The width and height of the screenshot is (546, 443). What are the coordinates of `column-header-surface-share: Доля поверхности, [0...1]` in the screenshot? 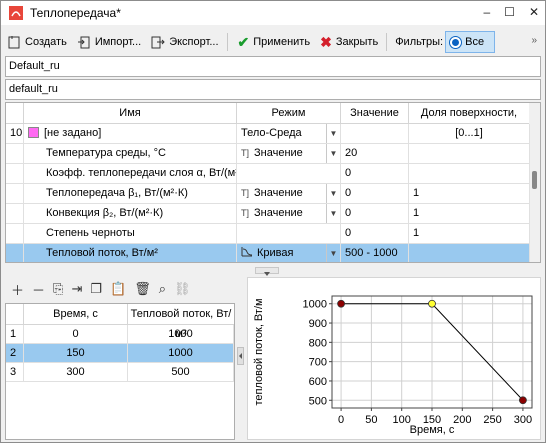 It's located at (469, 121).